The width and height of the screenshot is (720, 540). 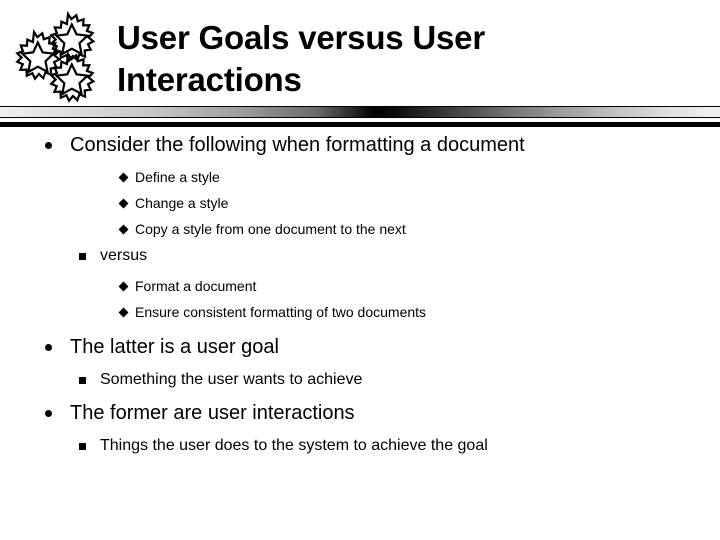 I want to click on list-item-label: Something the user wants to achieve, so click(x=231, y=379).